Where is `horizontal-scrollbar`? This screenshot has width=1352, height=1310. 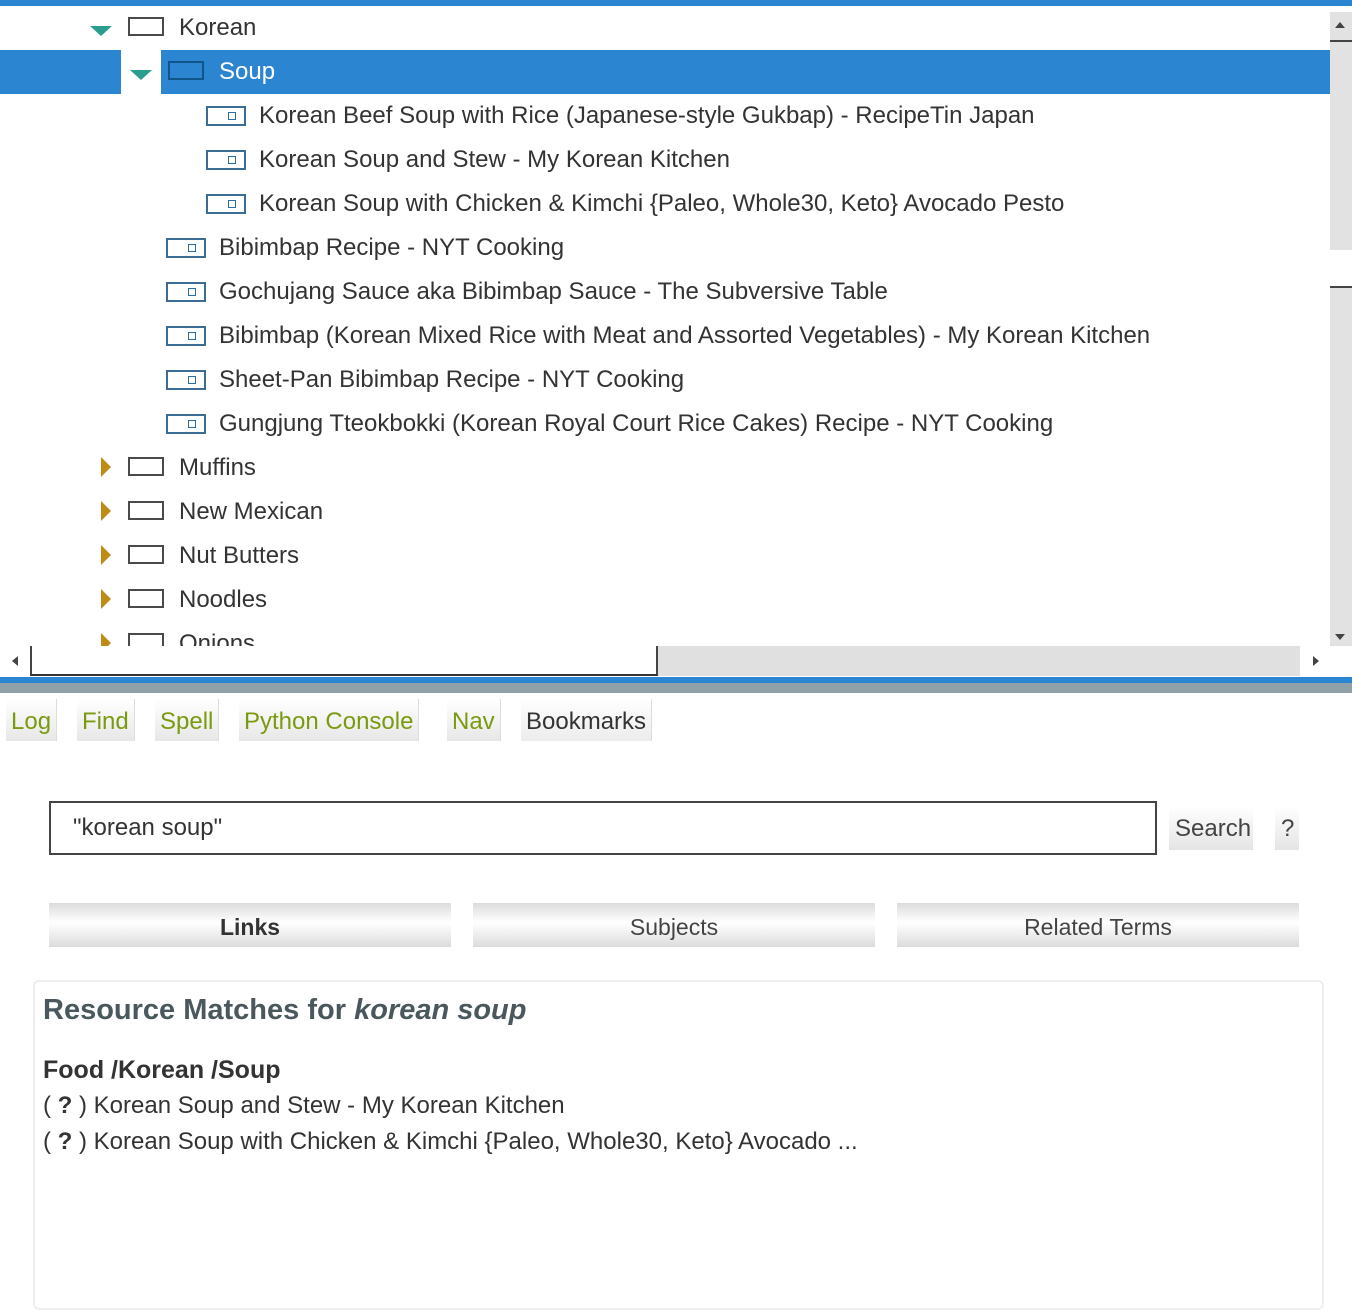 horizontal-scrollbar is located at coordinates (665, 662).